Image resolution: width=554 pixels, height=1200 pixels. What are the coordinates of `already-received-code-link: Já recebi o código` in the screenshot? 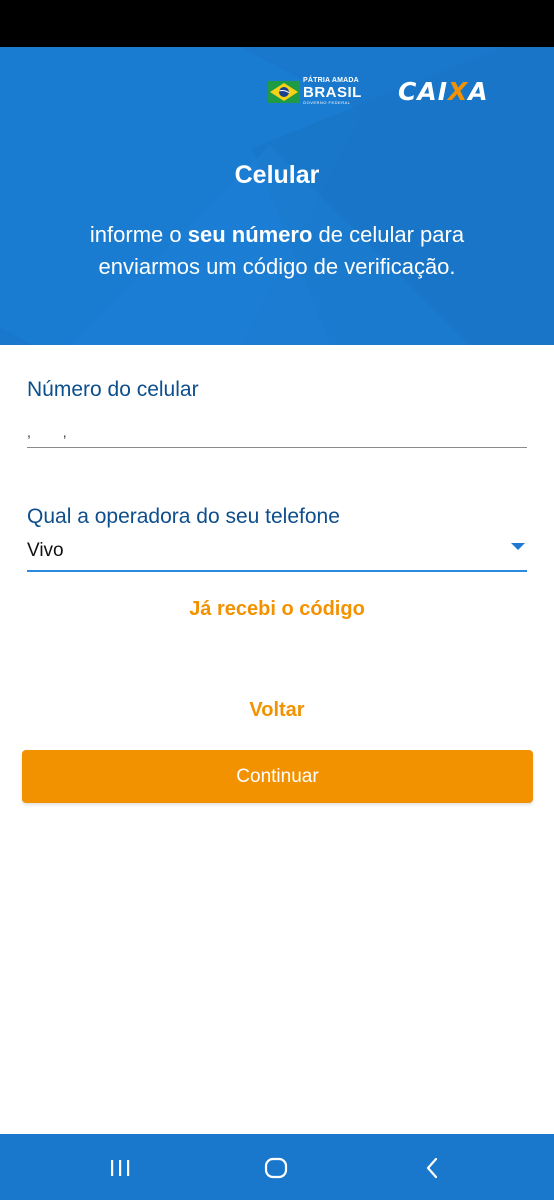 It's located at (277, 609).